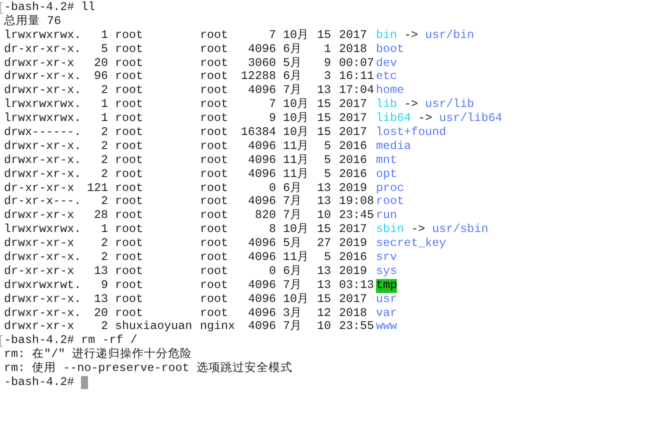 Image resolution: width=647 pixels, height=442 pixels. What do you see at coordinates (353, 258) in the screenshot?
I see `time-text: 2016` at bounding box center [353, 258].